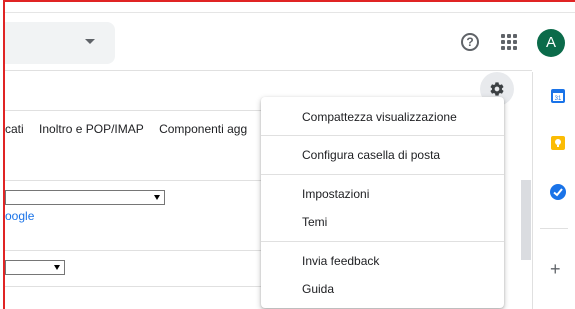 The width and height of the screenshot is (575, 309). I want to click on help-icon: ?, so click(470, 42).